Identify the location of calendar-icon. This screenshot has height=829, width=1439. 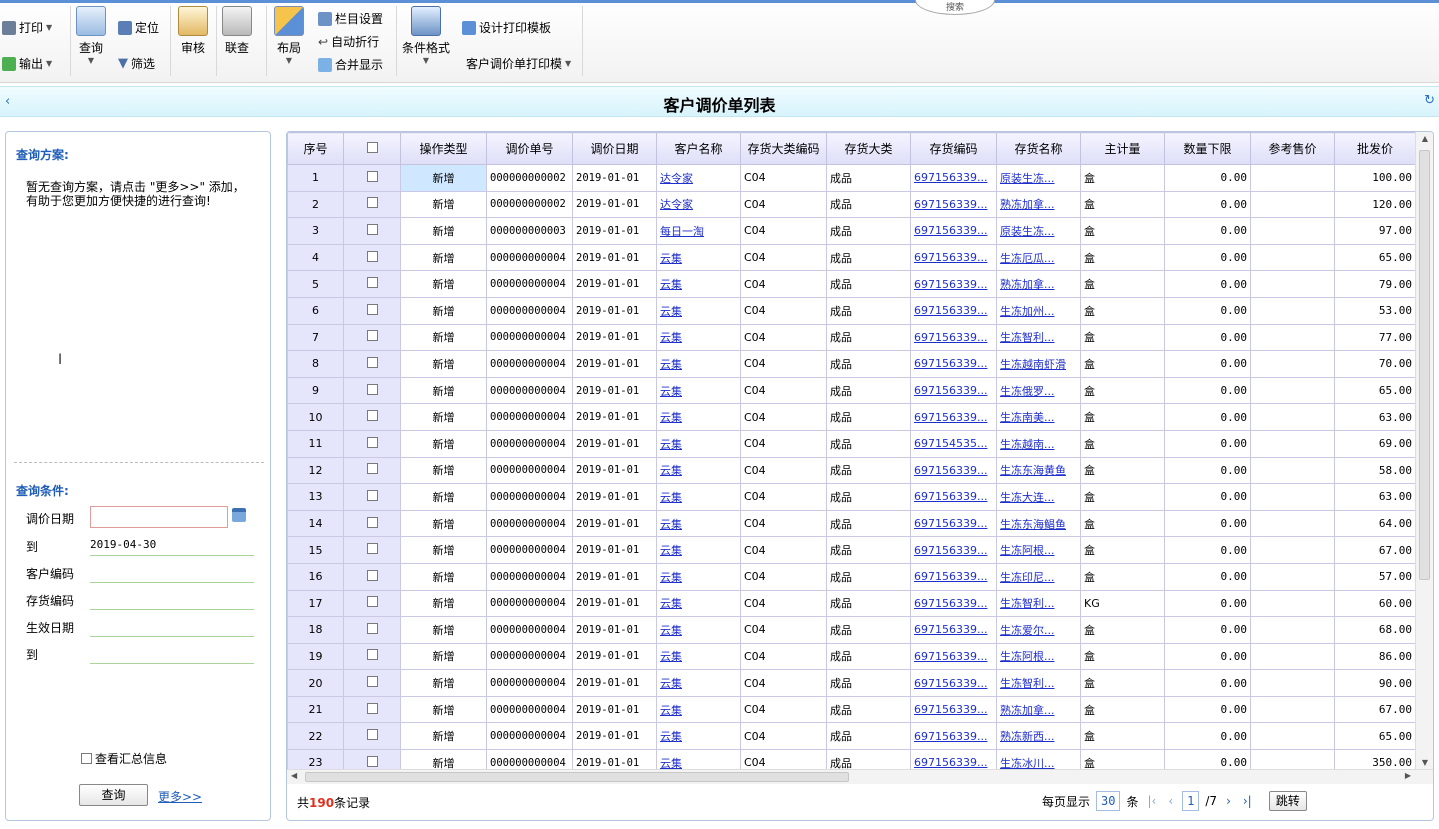
(239, 515).